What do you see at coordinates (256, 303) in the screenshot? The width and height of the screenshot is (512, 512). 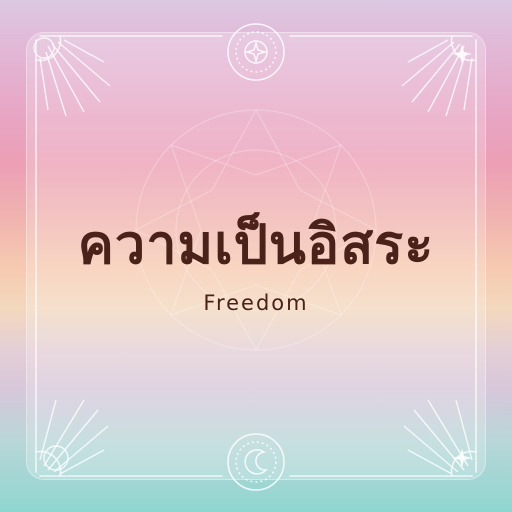 I see `subtitle-english: Freedom` at bounding box center [256, 303].